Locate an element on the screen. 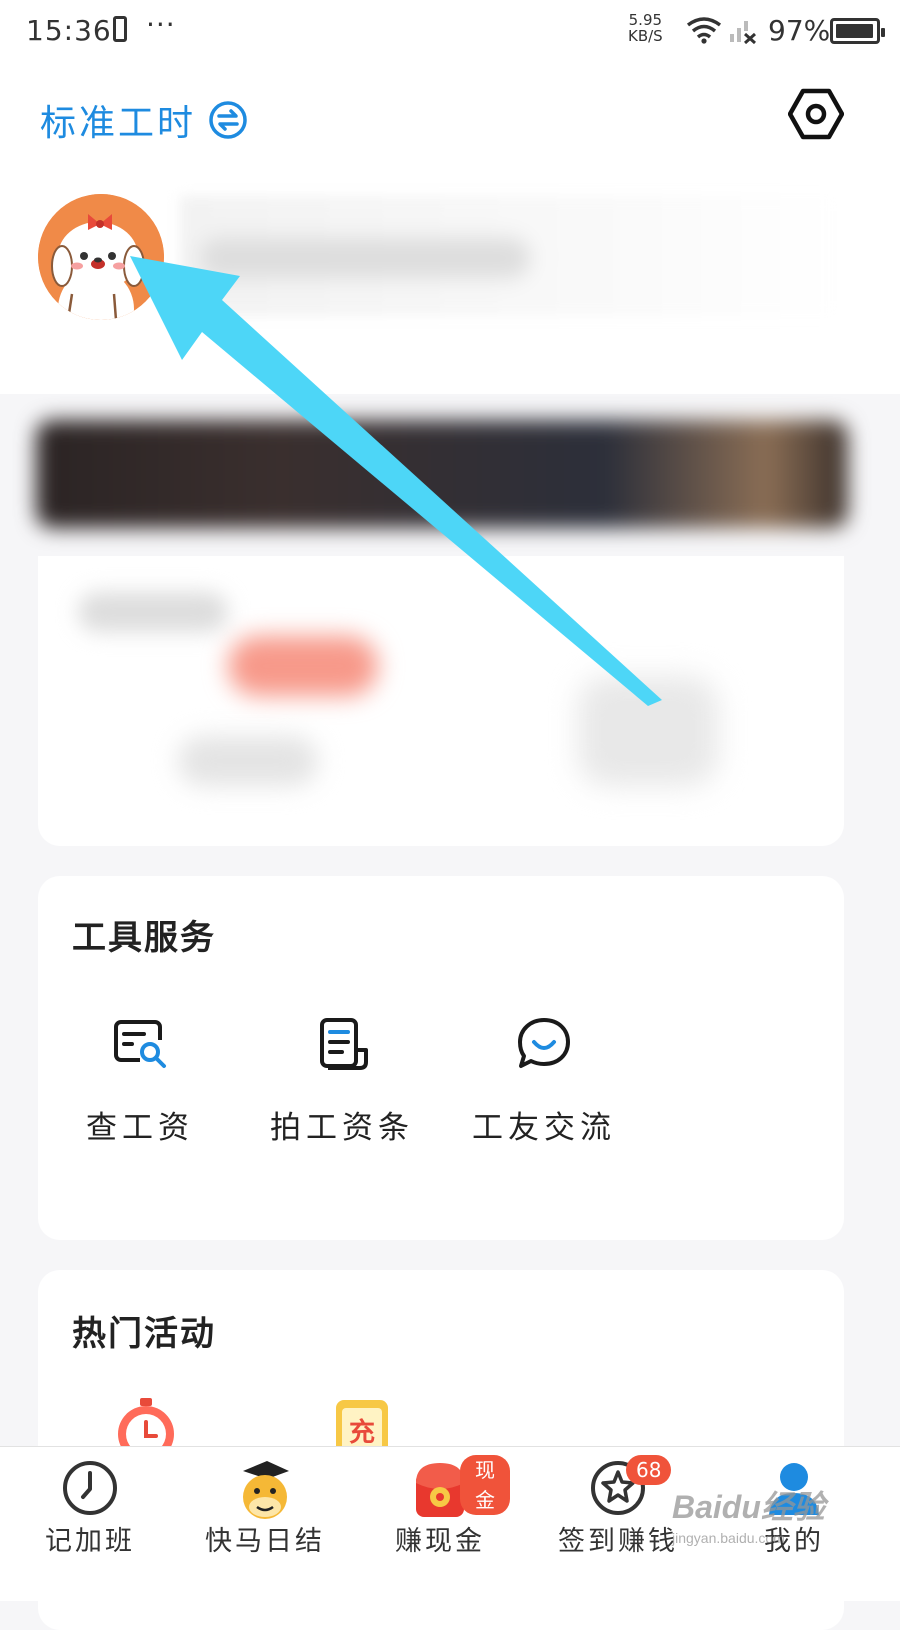 The image size is (900, 1630). network-speed-unit: KB/S is located at coordinates (645, 36).